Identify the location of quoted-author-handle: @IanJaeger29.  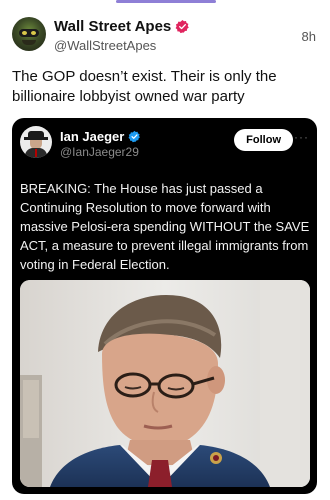
(99, 152).